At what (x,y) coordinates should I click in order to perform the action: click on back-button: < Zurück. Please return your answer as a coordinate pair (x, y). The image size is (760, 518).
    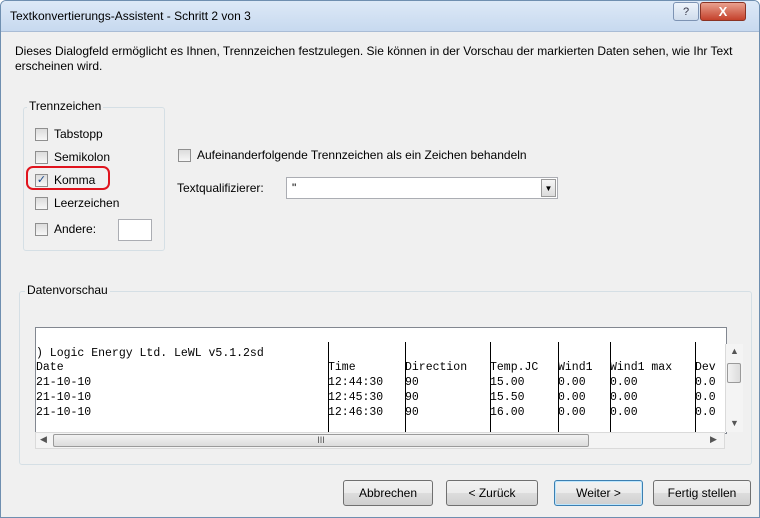
    Looking at the image, I should click on (492, 493).